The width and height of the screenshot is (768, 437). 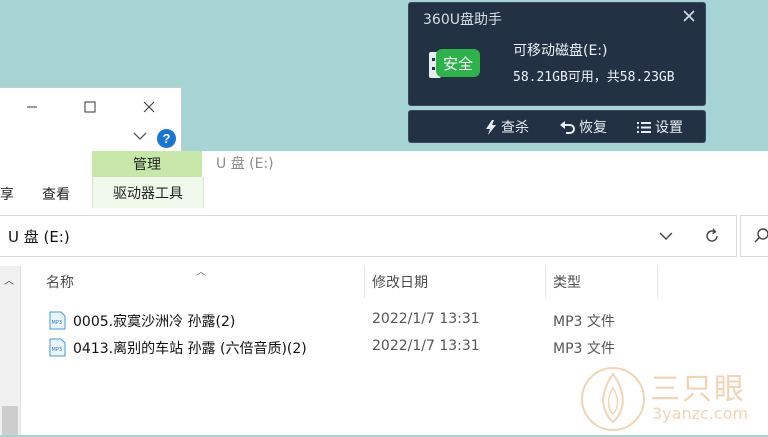 I want to click on watermark: 三只眼 3yanzc.com, so click(x=674, y=399).